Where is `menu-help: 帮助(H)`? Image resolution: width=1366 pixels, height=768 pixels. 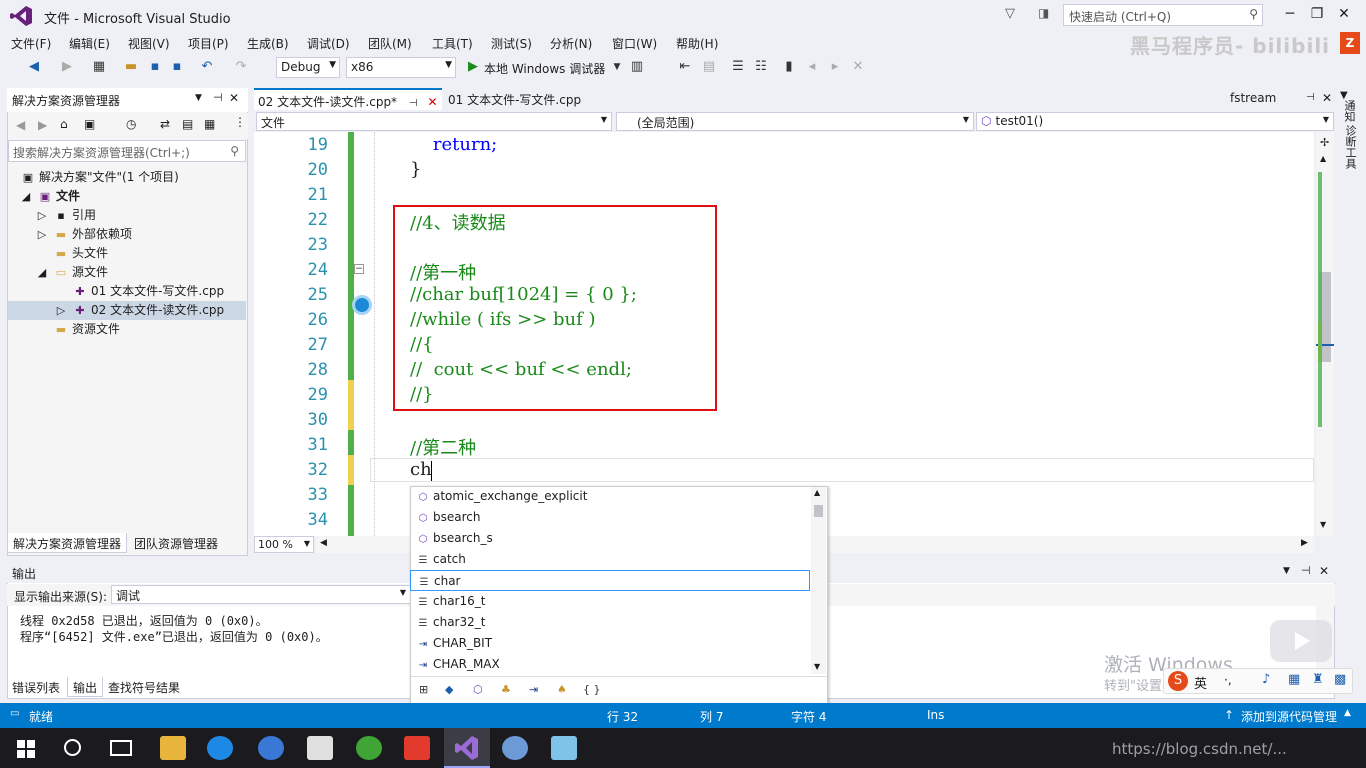
menu-help: 帮助(H) is located at coordinates (697, 43).